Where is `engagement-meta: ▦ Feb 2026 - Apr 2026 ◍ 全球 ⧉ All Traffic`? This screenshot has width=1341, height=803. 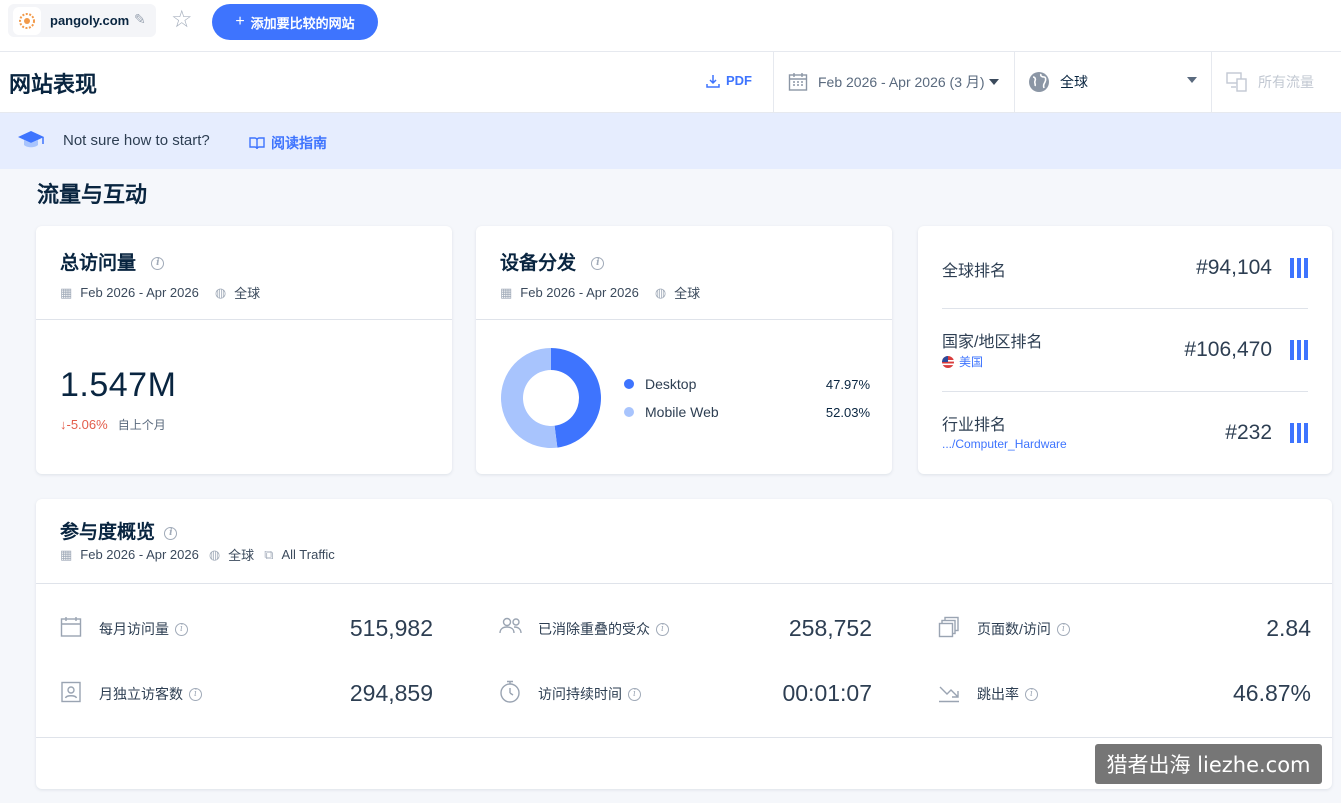 engagement-meta: ▦ Feb 2026 - Apr 2026 ◍ 全球 ⧉ All Traffic is located at coordinates (197, 554).